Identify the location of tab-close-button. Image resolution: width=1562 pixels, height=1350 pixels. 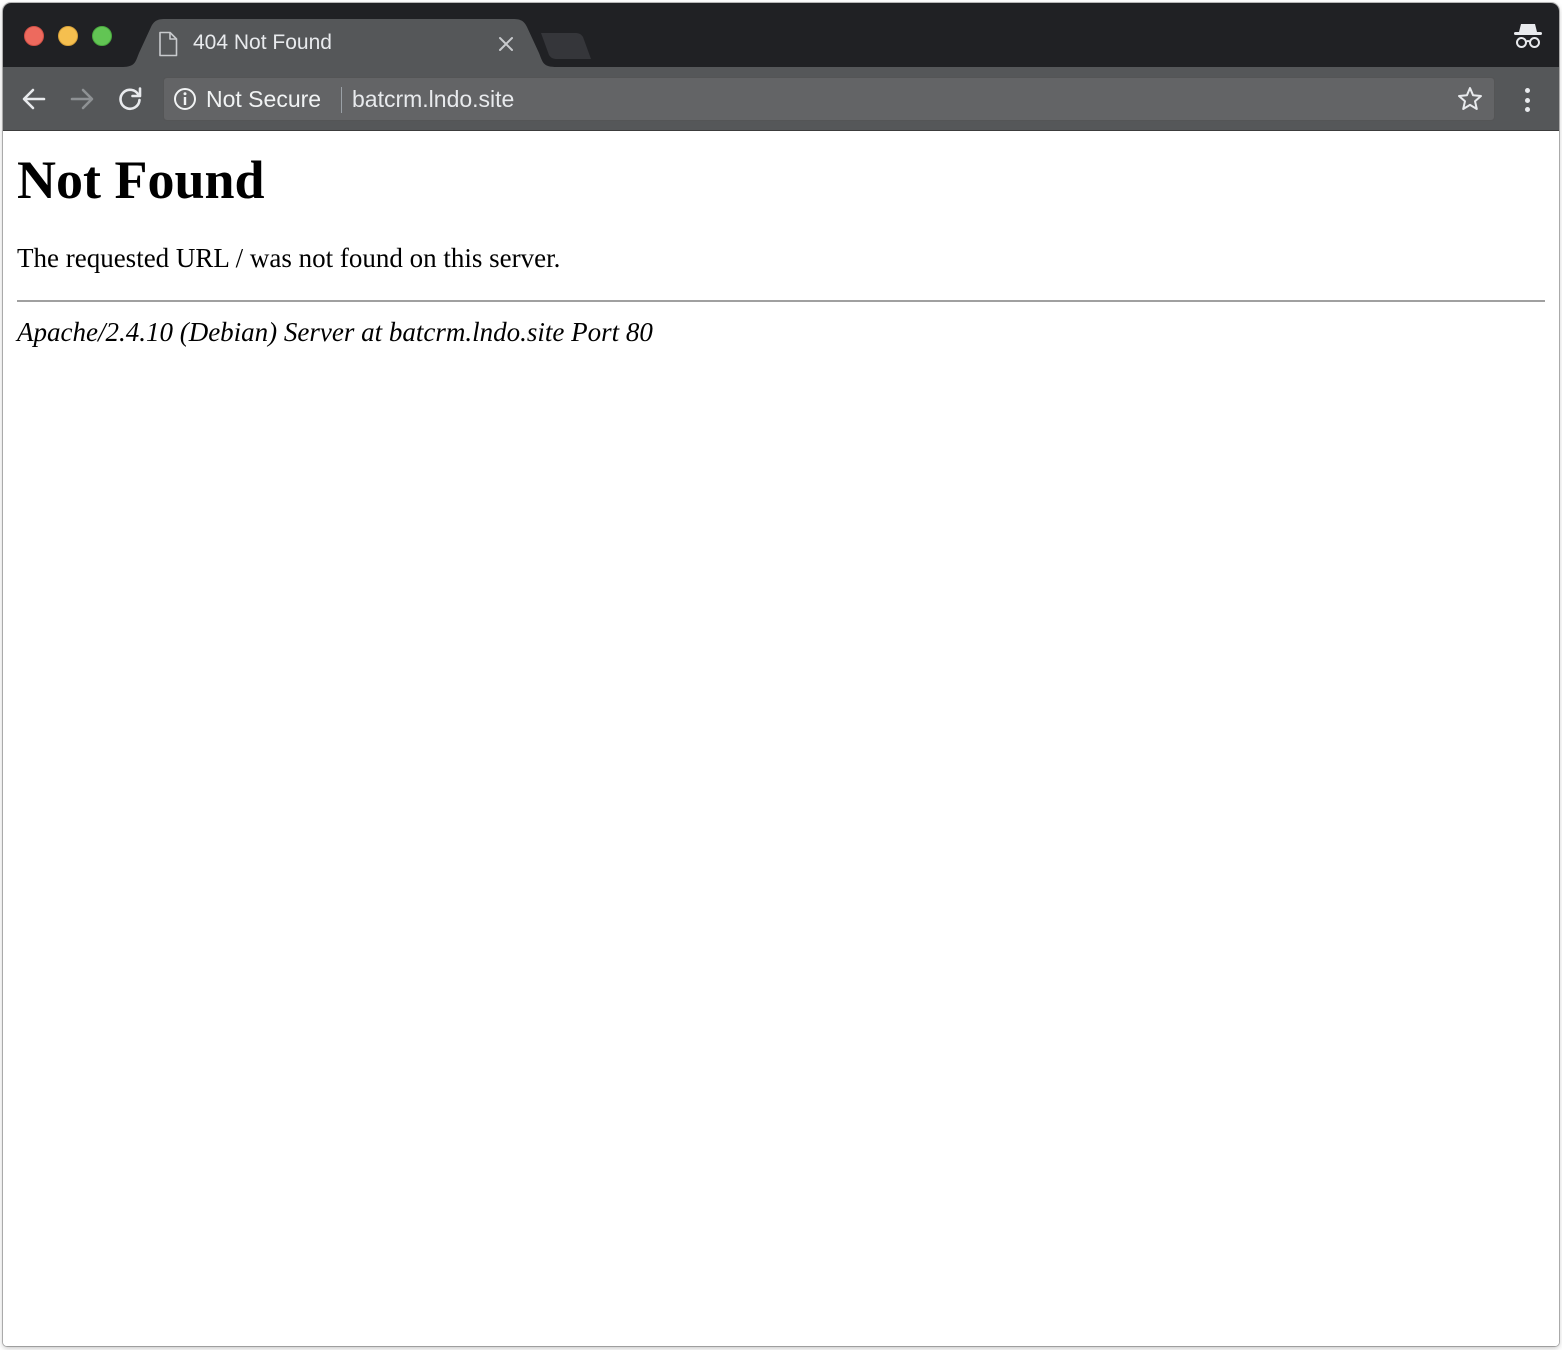
(506, 44).